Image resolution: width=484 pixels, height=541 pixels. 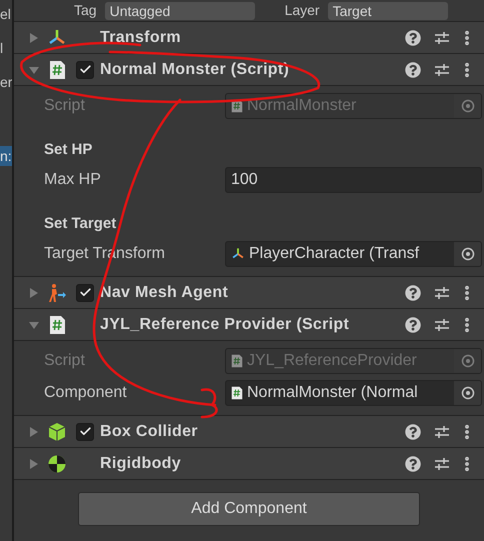 What do you see at coordinates (332, 361) in the screenshot?
I see `object-value: JYL_ReferenceProvider` at bounding box center [332, 361].